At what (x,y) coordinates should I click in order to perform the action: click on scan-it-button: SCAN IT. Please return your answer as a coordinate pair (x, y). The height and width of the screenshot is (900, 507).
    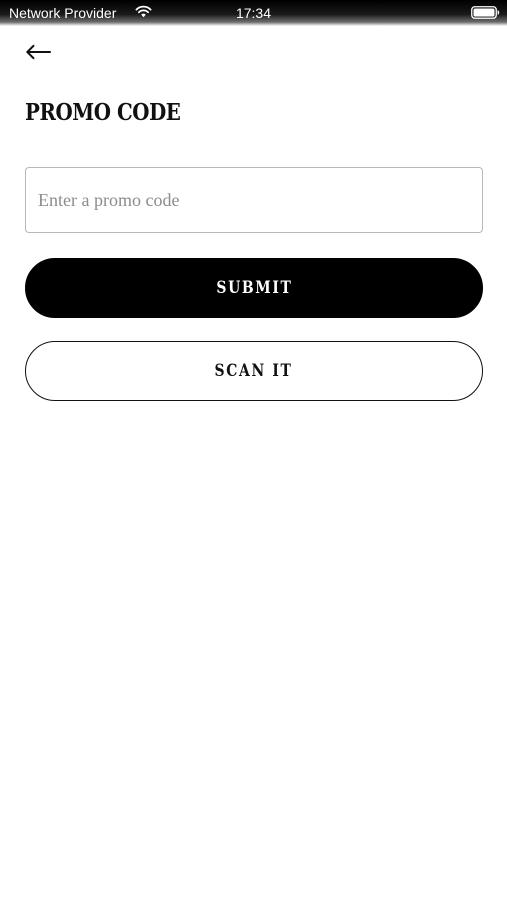
    Looking at the image, I should click on (254, 371).